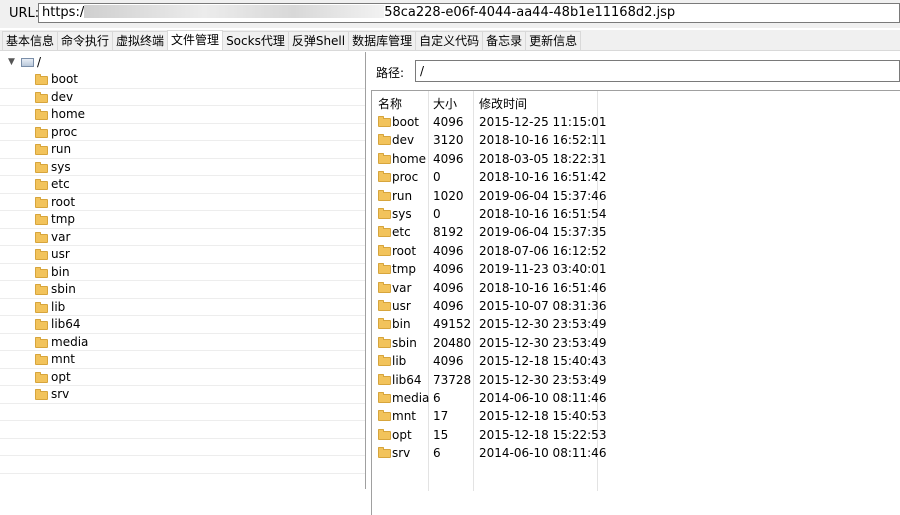 This screenshot has height=515, width=900. What do you see at coordinates (182, 360) in the screenshot?
I see `tree-item-mnt: mnt` at bounding box center [182, 360].